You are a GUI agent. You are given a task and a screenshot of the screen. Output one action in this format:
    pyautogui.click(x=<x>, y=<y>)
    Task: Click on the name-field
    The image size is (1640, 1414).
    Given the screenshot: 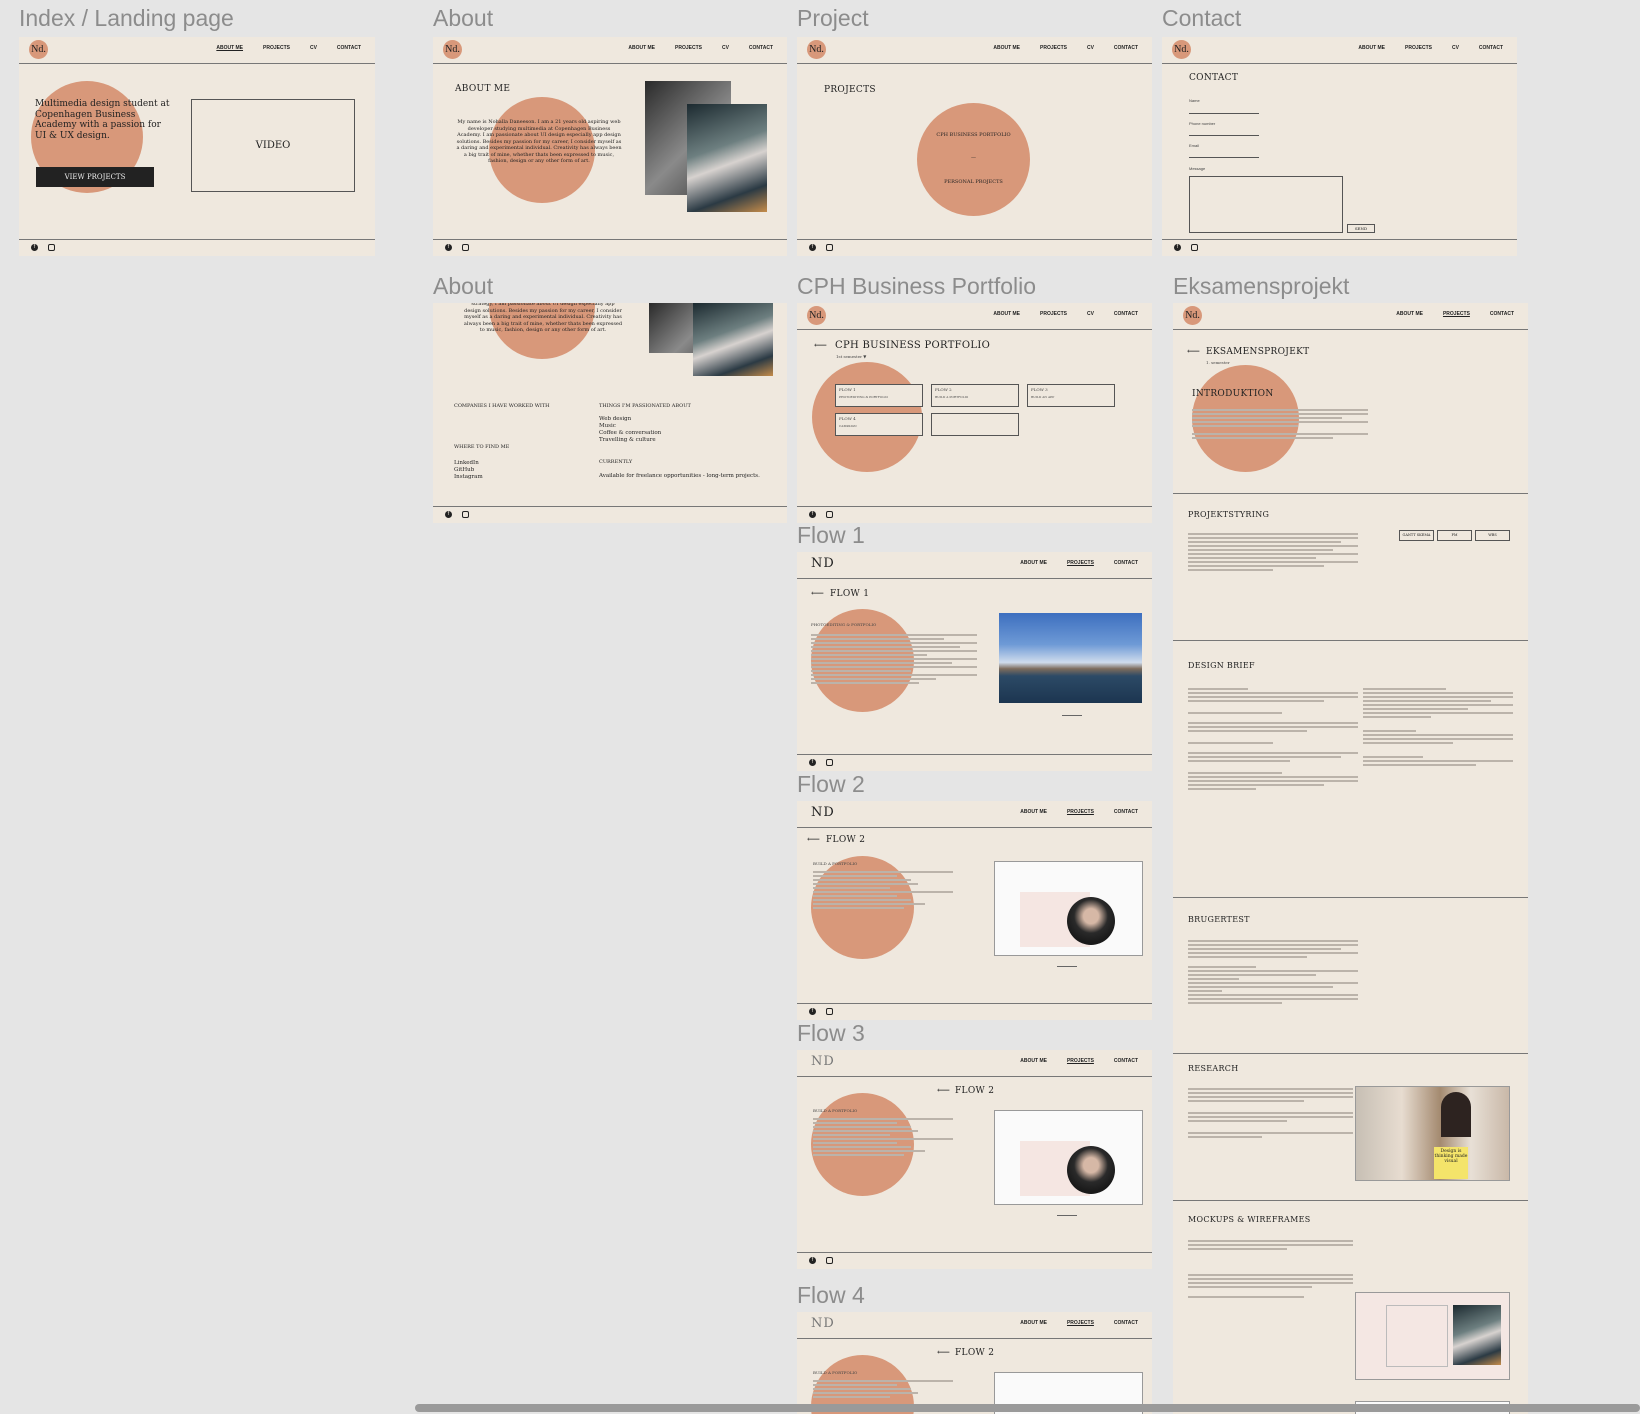 What is the action you would take?
    pyautogui.click(x=1224, y=112)
    